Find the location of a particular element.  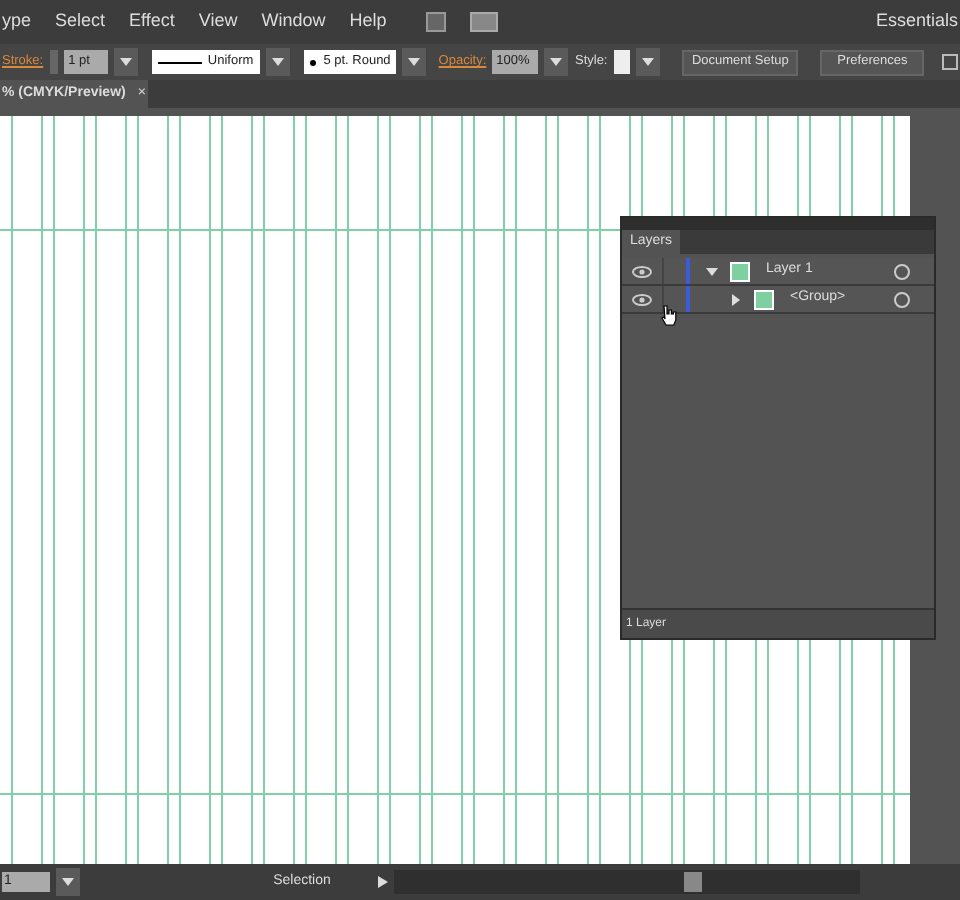

menu-item: Window is located at coordinates (293, 22).